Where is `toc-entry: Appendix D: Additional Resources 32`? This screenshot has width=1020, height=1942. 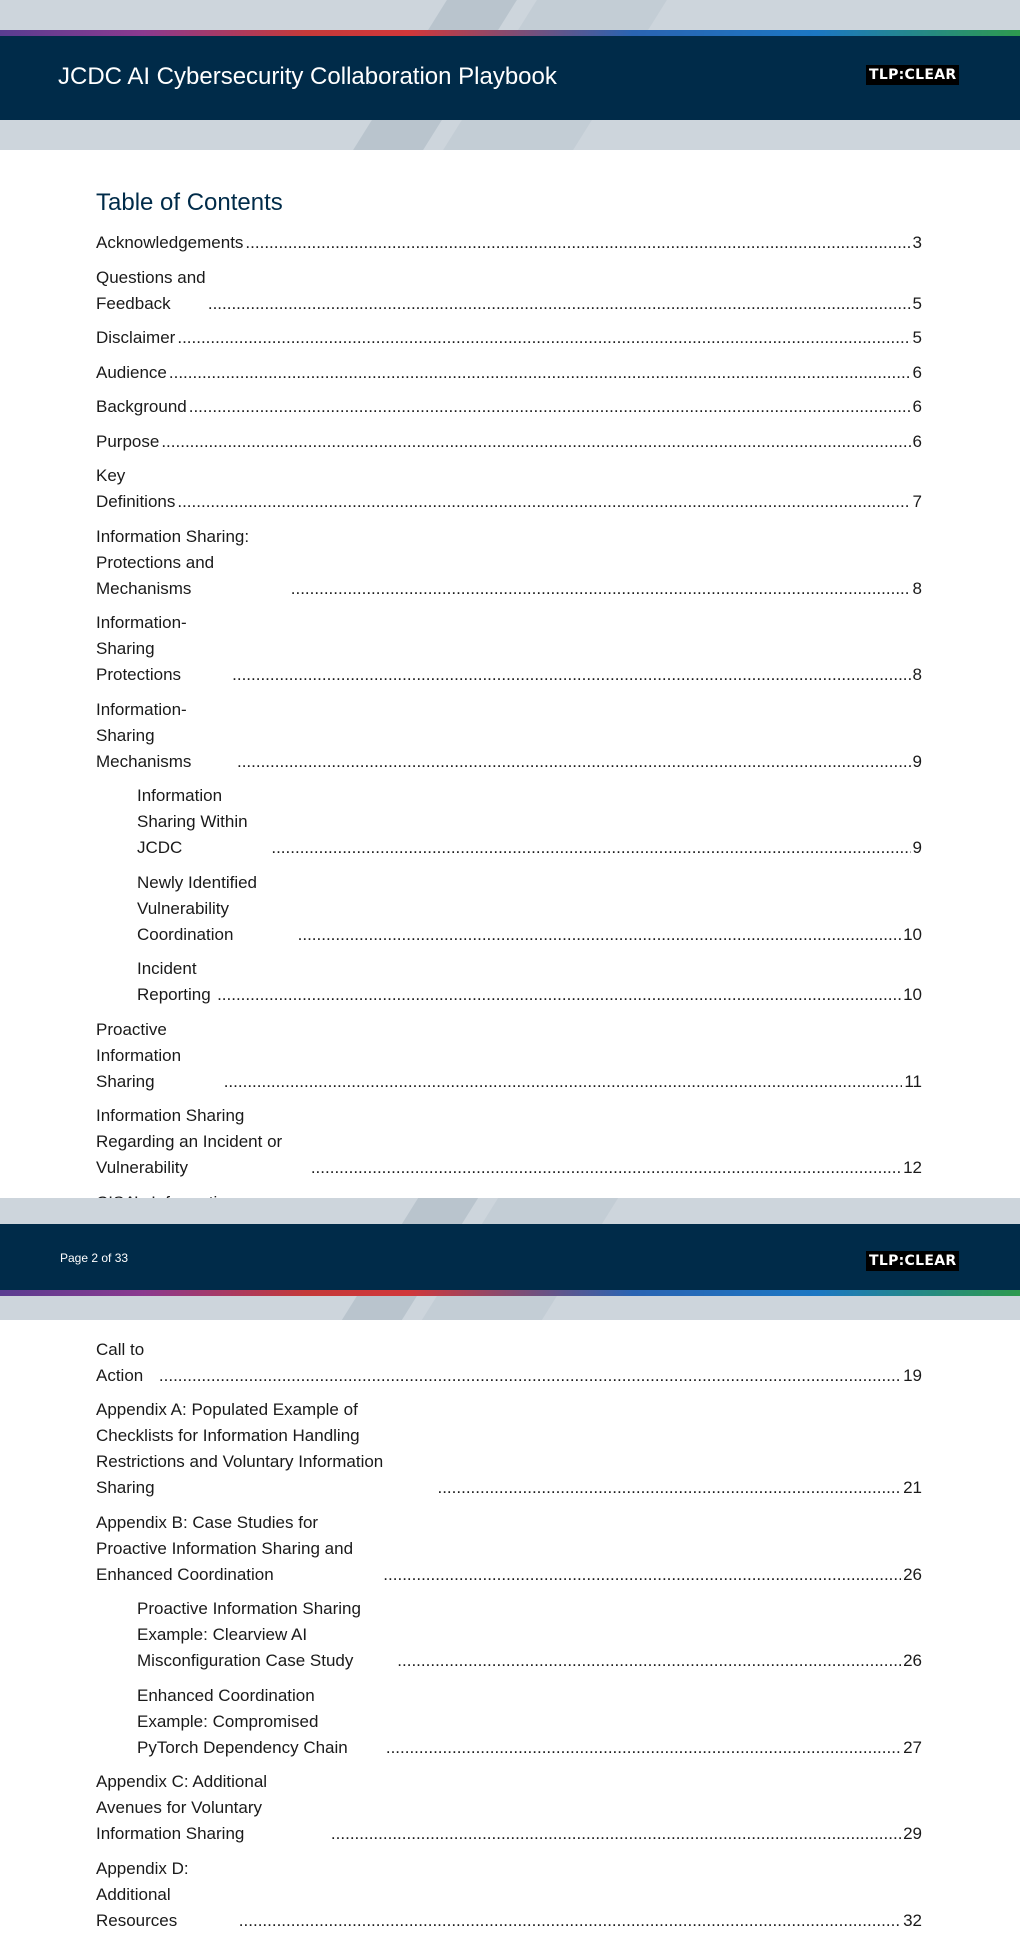
toc-entry: Appendix D: Additional Resources 32 is located at coordinates (509, 1895).